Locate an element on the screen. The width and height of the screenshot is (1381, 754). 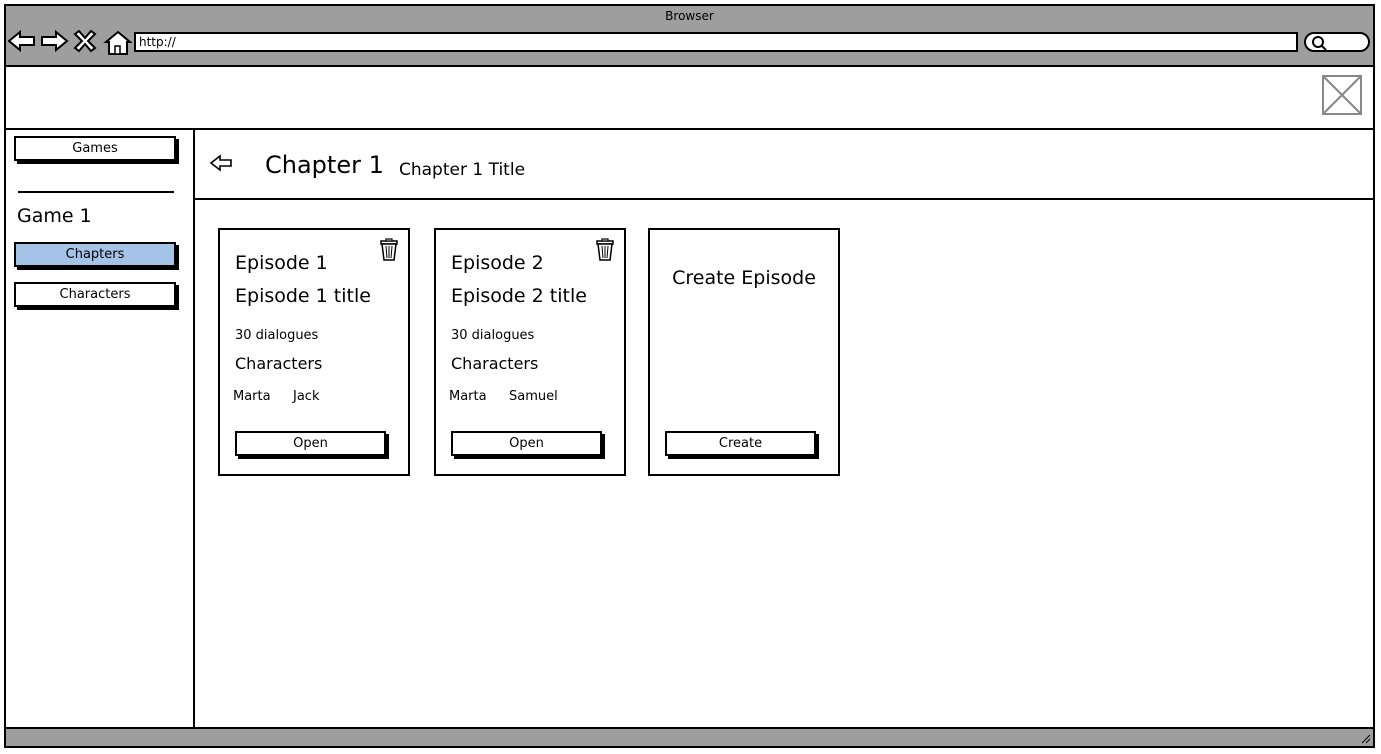
browser-titlebar: Browser http:// is located at coordinates (689, 36).